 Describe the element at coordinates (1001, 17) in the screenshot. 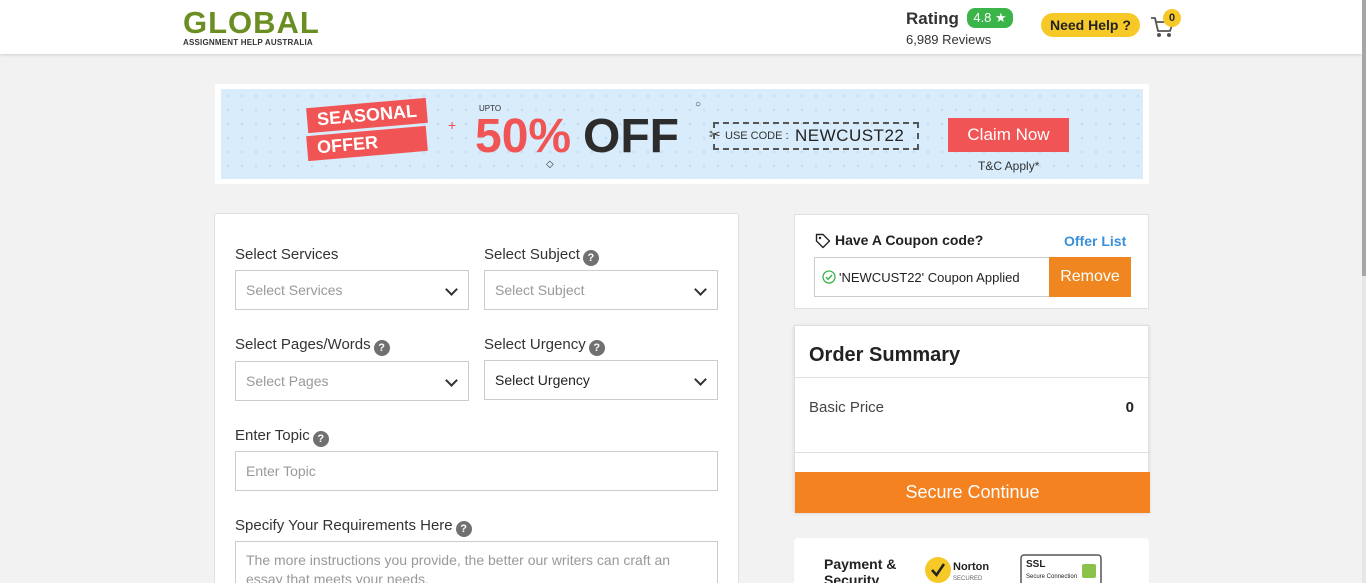

I see `star-icon: ★` at that location.